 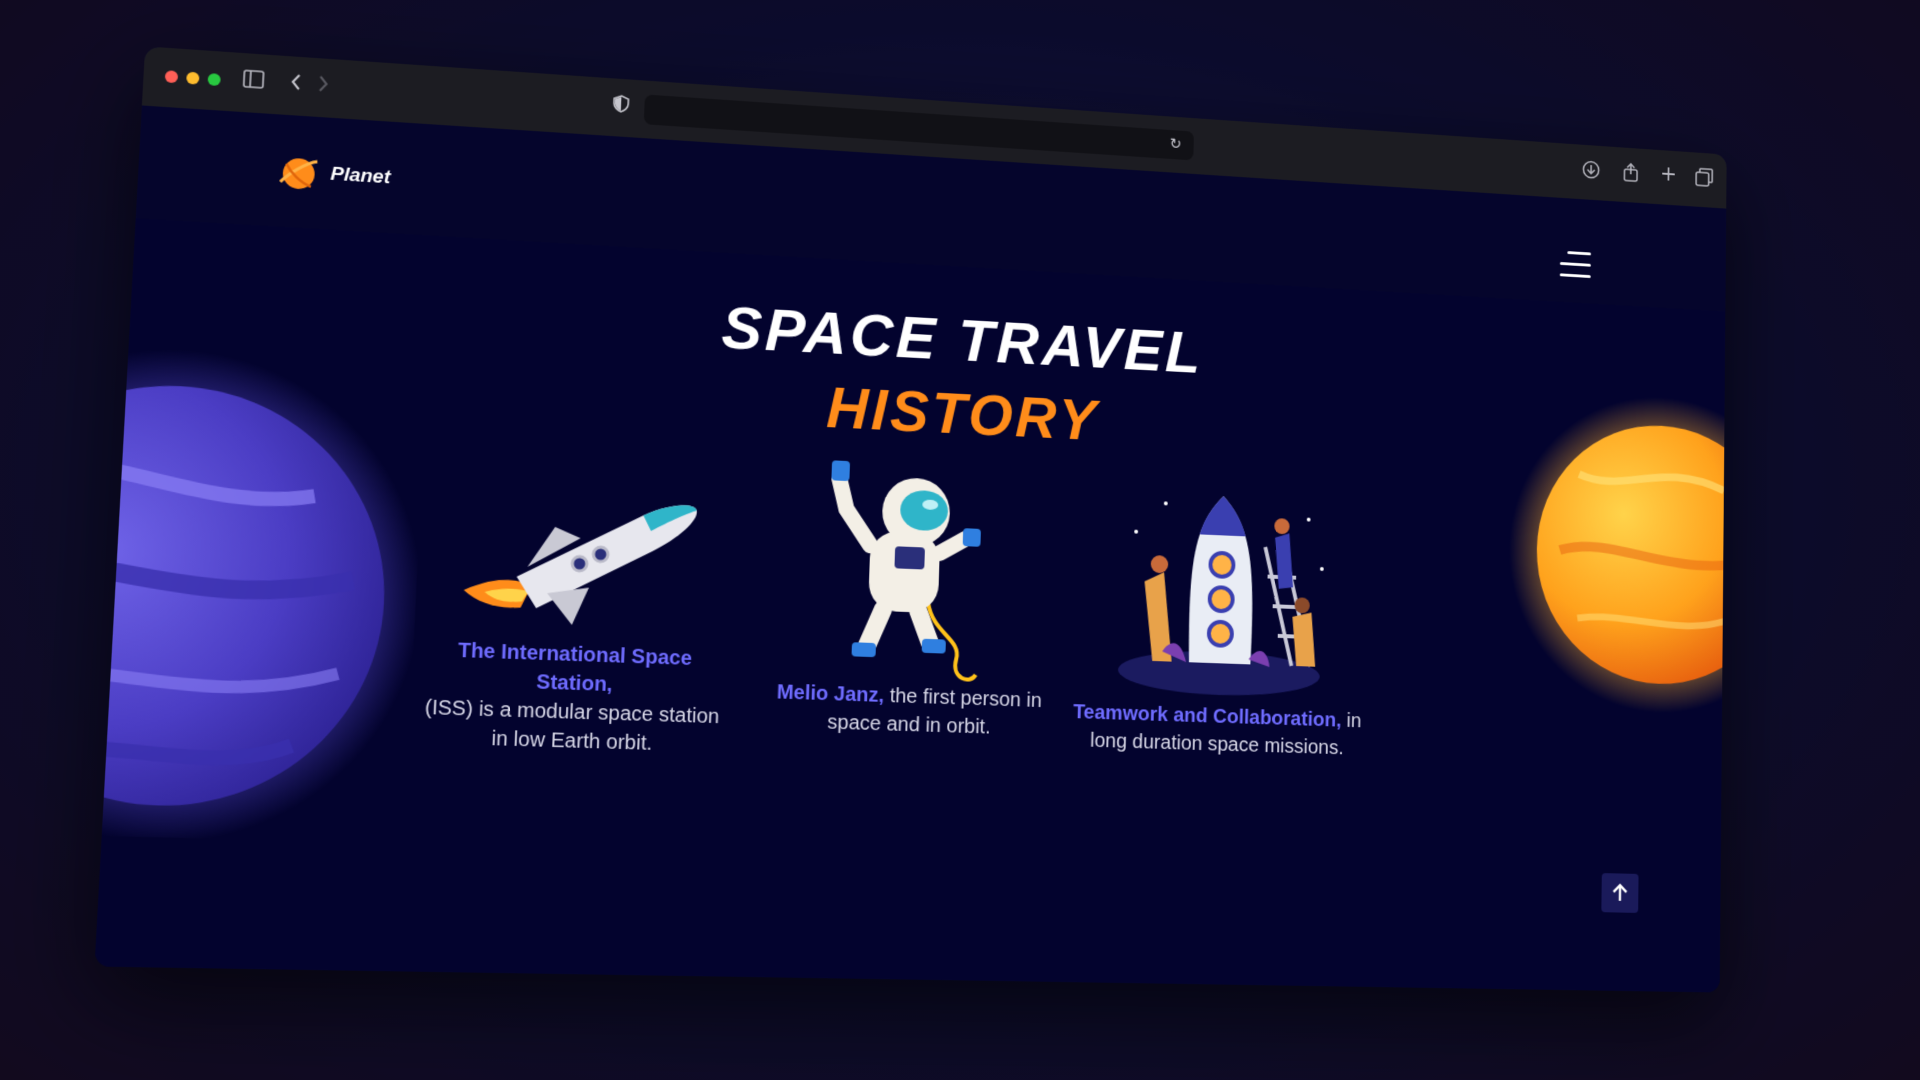 What do you see at coordinates (913, 567) in the screenshot?
I see `astronaut-illustration` at bounding box center [913, 567].